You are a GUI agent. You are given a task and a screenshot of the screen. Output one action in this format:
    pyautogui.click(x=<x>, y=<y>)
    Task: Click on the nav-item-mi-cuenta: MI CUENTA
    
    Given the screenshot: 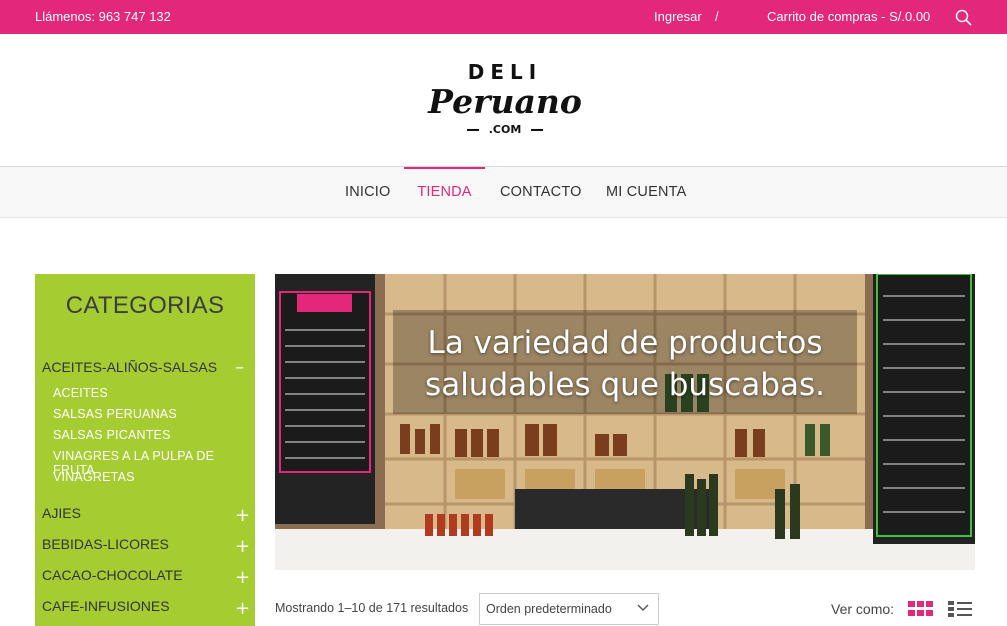 What is the action you would take?
    pyautogui.click(x=646, y=192)
    